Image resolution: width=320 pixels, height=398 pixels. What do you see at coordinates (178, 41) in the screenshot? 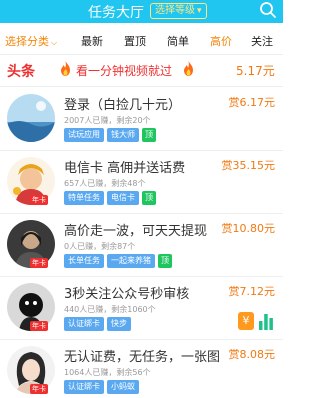
I see `tab-simple: 简单` at bounding box center [178, 41].